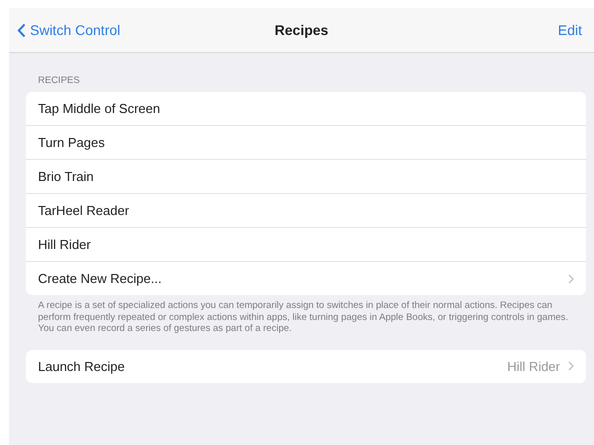  What do you see at coordinates (68, 30) in the screenshot?
I see `back-button: Switch Control` at bounding box center [68, 30].